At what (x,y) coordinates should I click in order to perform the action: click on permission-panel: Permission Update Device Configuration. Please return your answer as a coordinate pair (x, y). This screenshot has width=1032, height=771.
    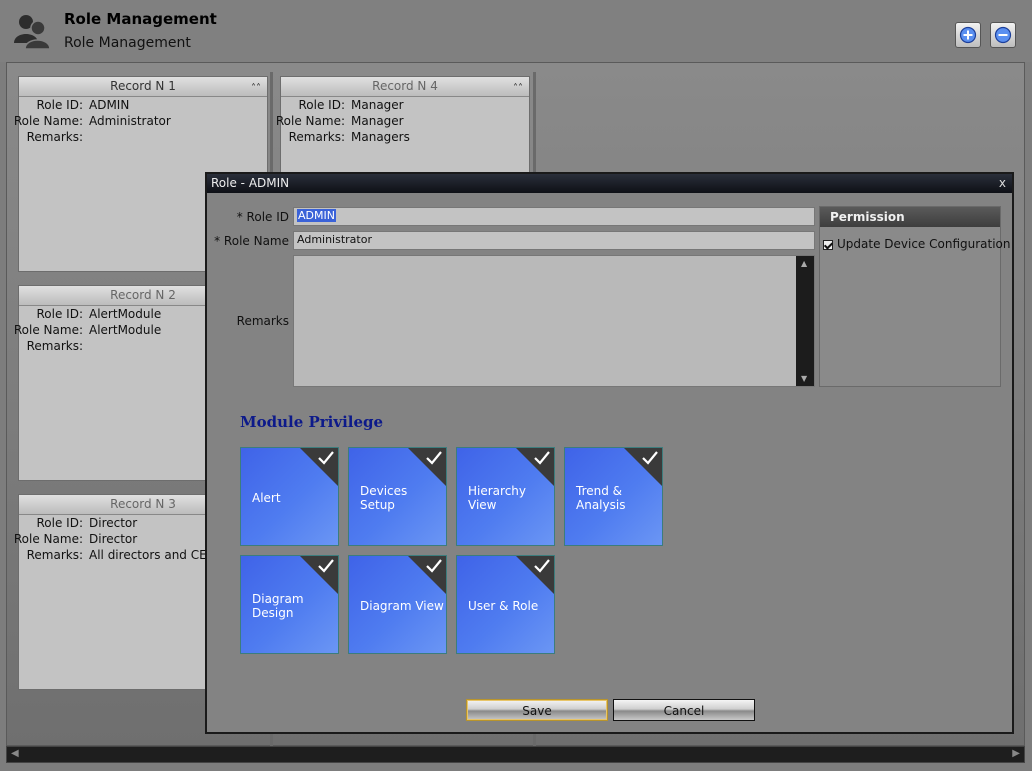
    Looking at the image, I should click on (915, 296).